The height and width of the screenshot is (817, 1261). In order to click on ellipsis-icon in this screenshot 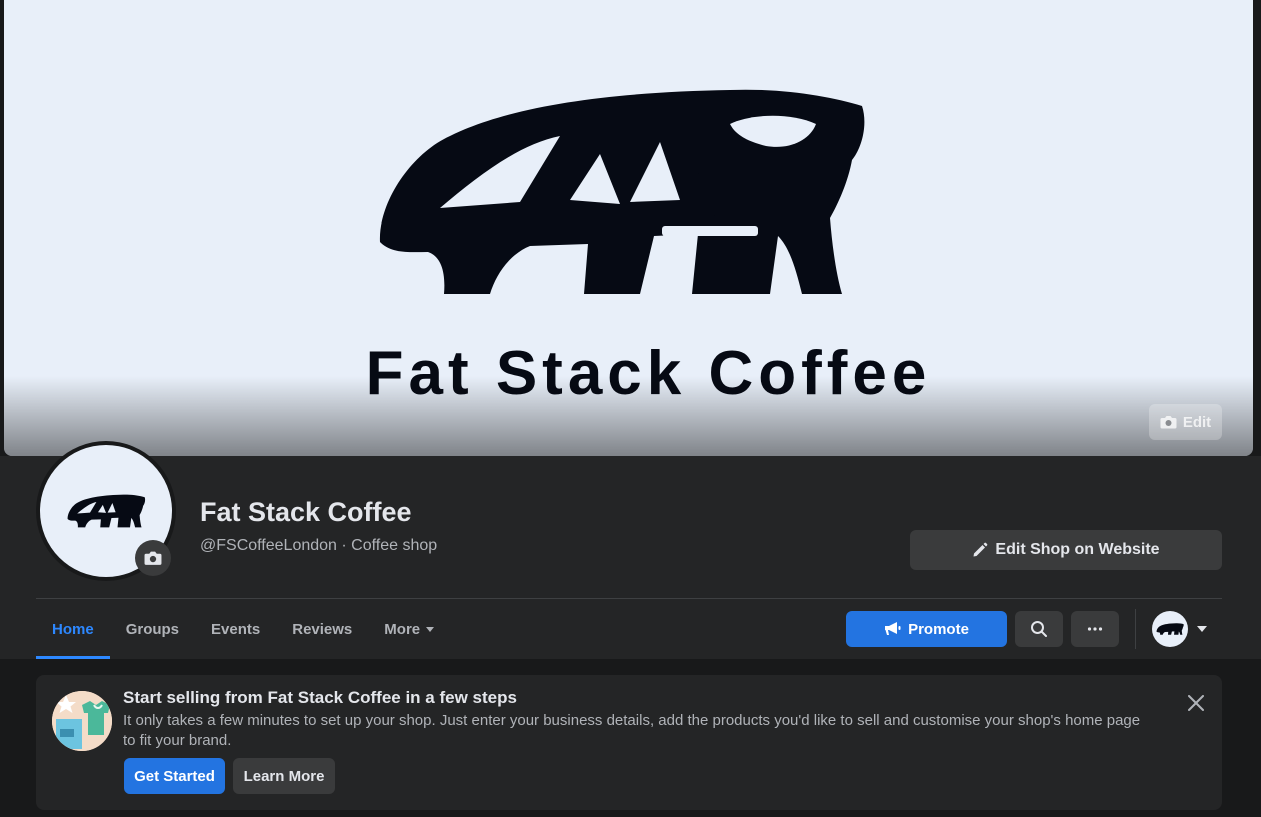, I will do `click(1095, 629)`.